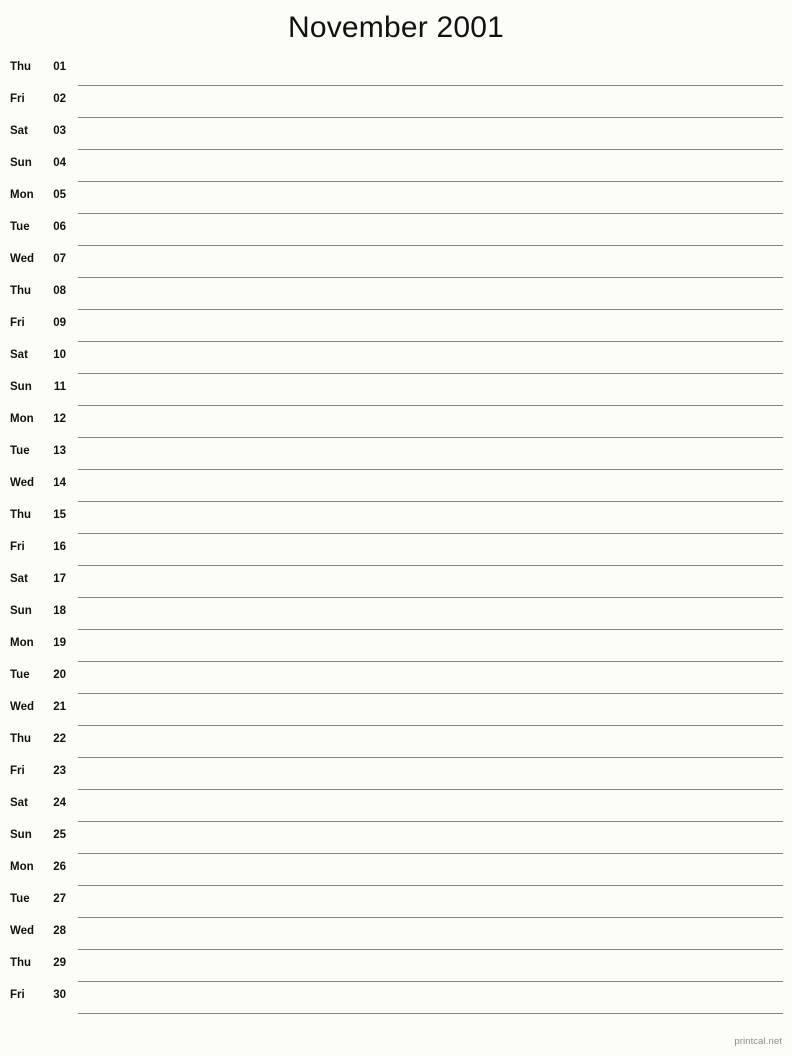 Image resolution: width=792 pixels, height=1056 pixels. Describe the element at coordinates (396, 998) in the screenshot. I see `day-row: Fri 30` at that location.